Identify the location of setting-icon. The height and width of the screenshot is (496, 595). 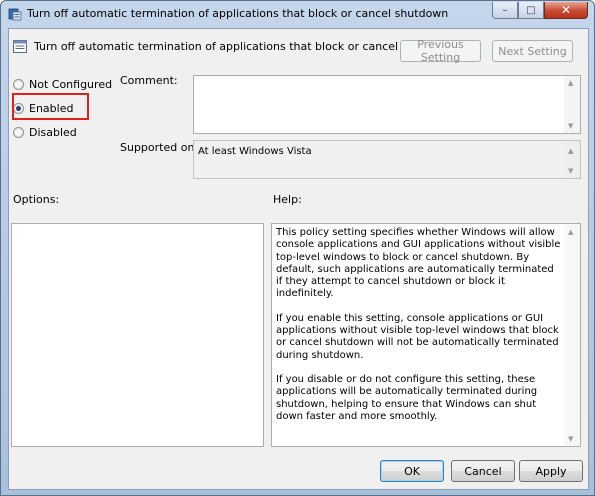
(20, 46).